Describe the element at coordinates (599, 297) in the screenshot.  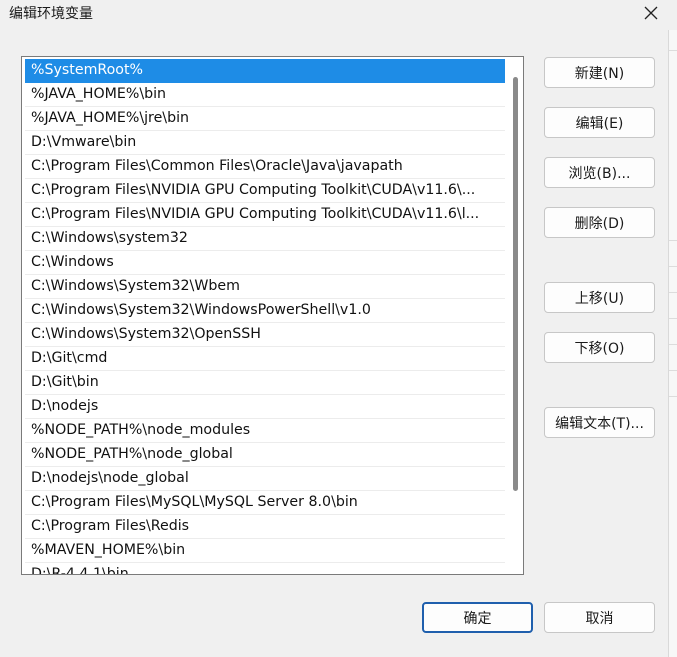
I see `move-up-button: 上移(U)` at that location.